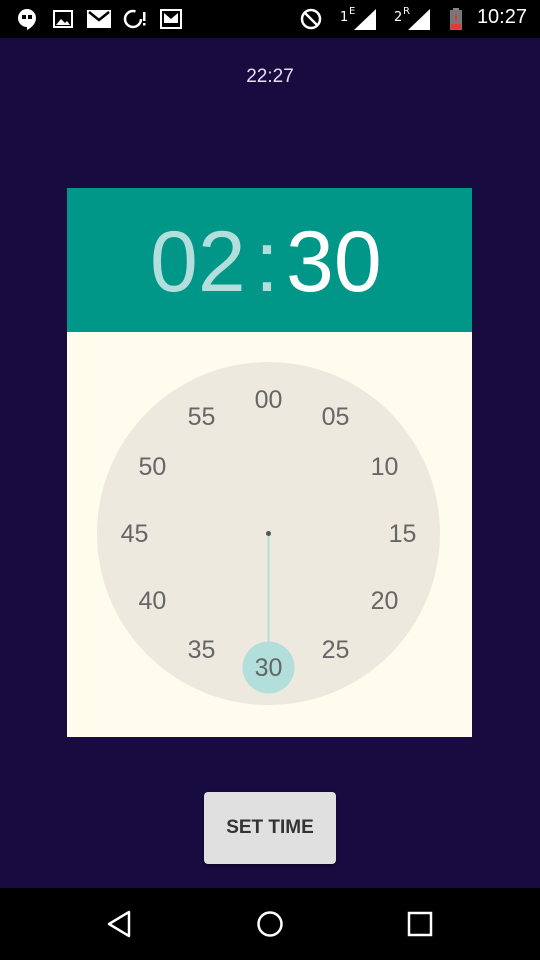  I want to click on signal-1-icon: 1 E, so click(358, 18).